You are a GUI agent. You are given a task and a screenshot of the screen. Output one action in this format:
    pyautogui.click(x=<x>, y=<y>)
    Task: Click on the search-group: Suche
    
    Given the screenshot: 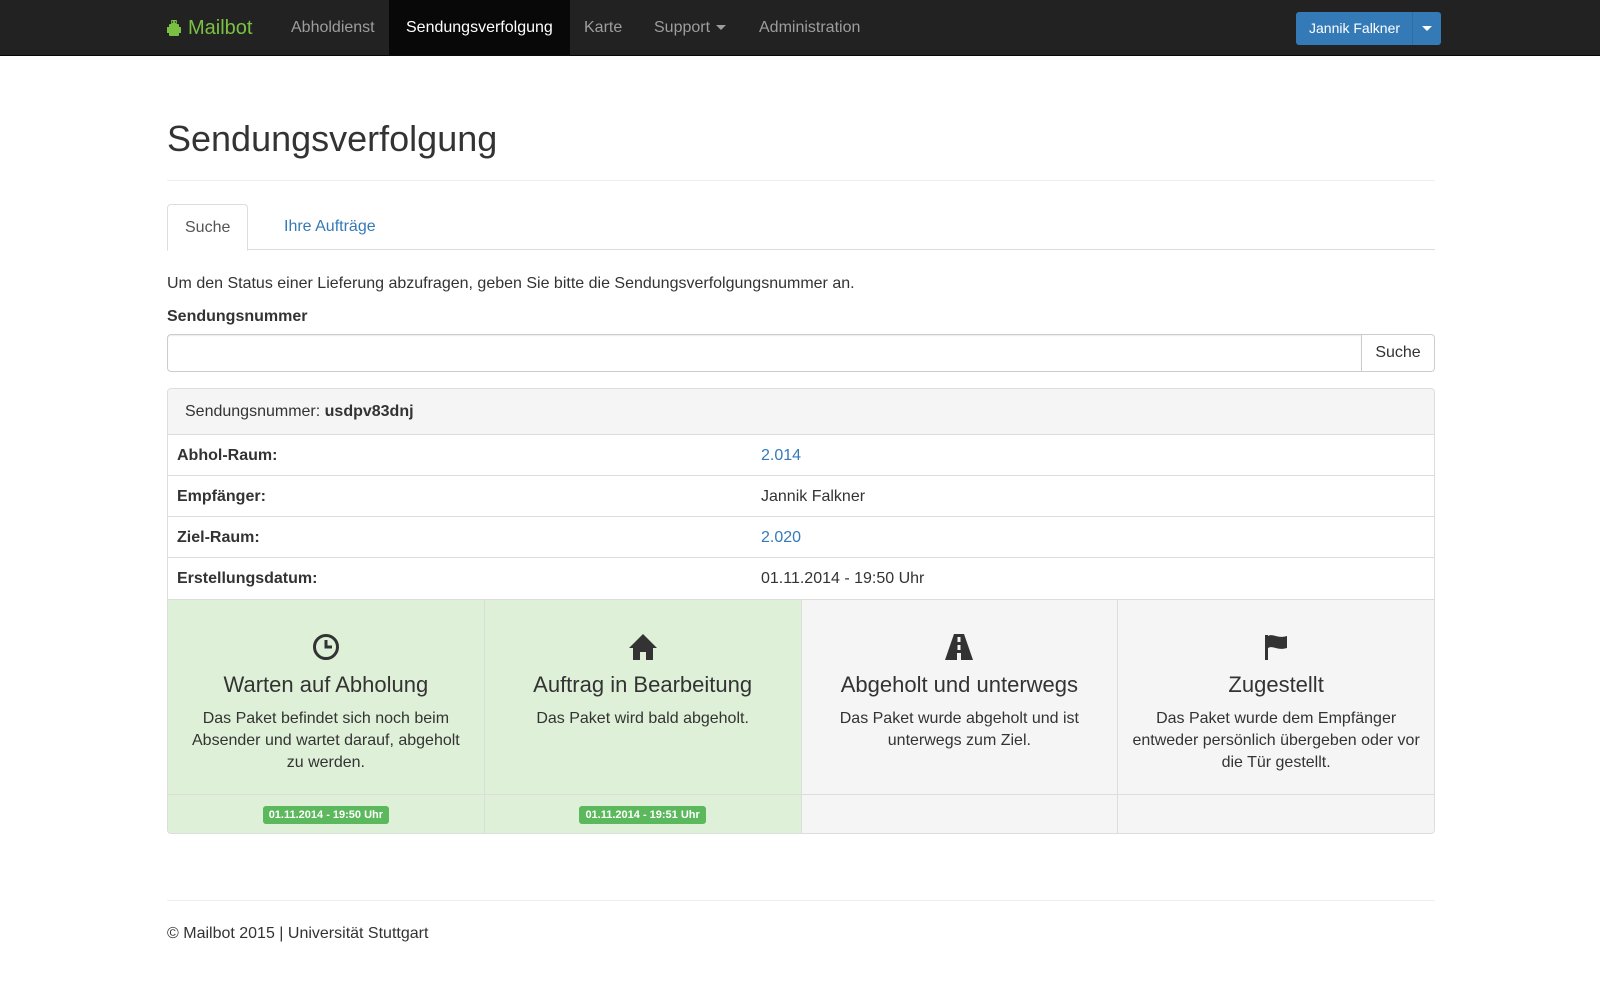 What is the action you would take?
    pyautogui.click(x=801, y=353)
    